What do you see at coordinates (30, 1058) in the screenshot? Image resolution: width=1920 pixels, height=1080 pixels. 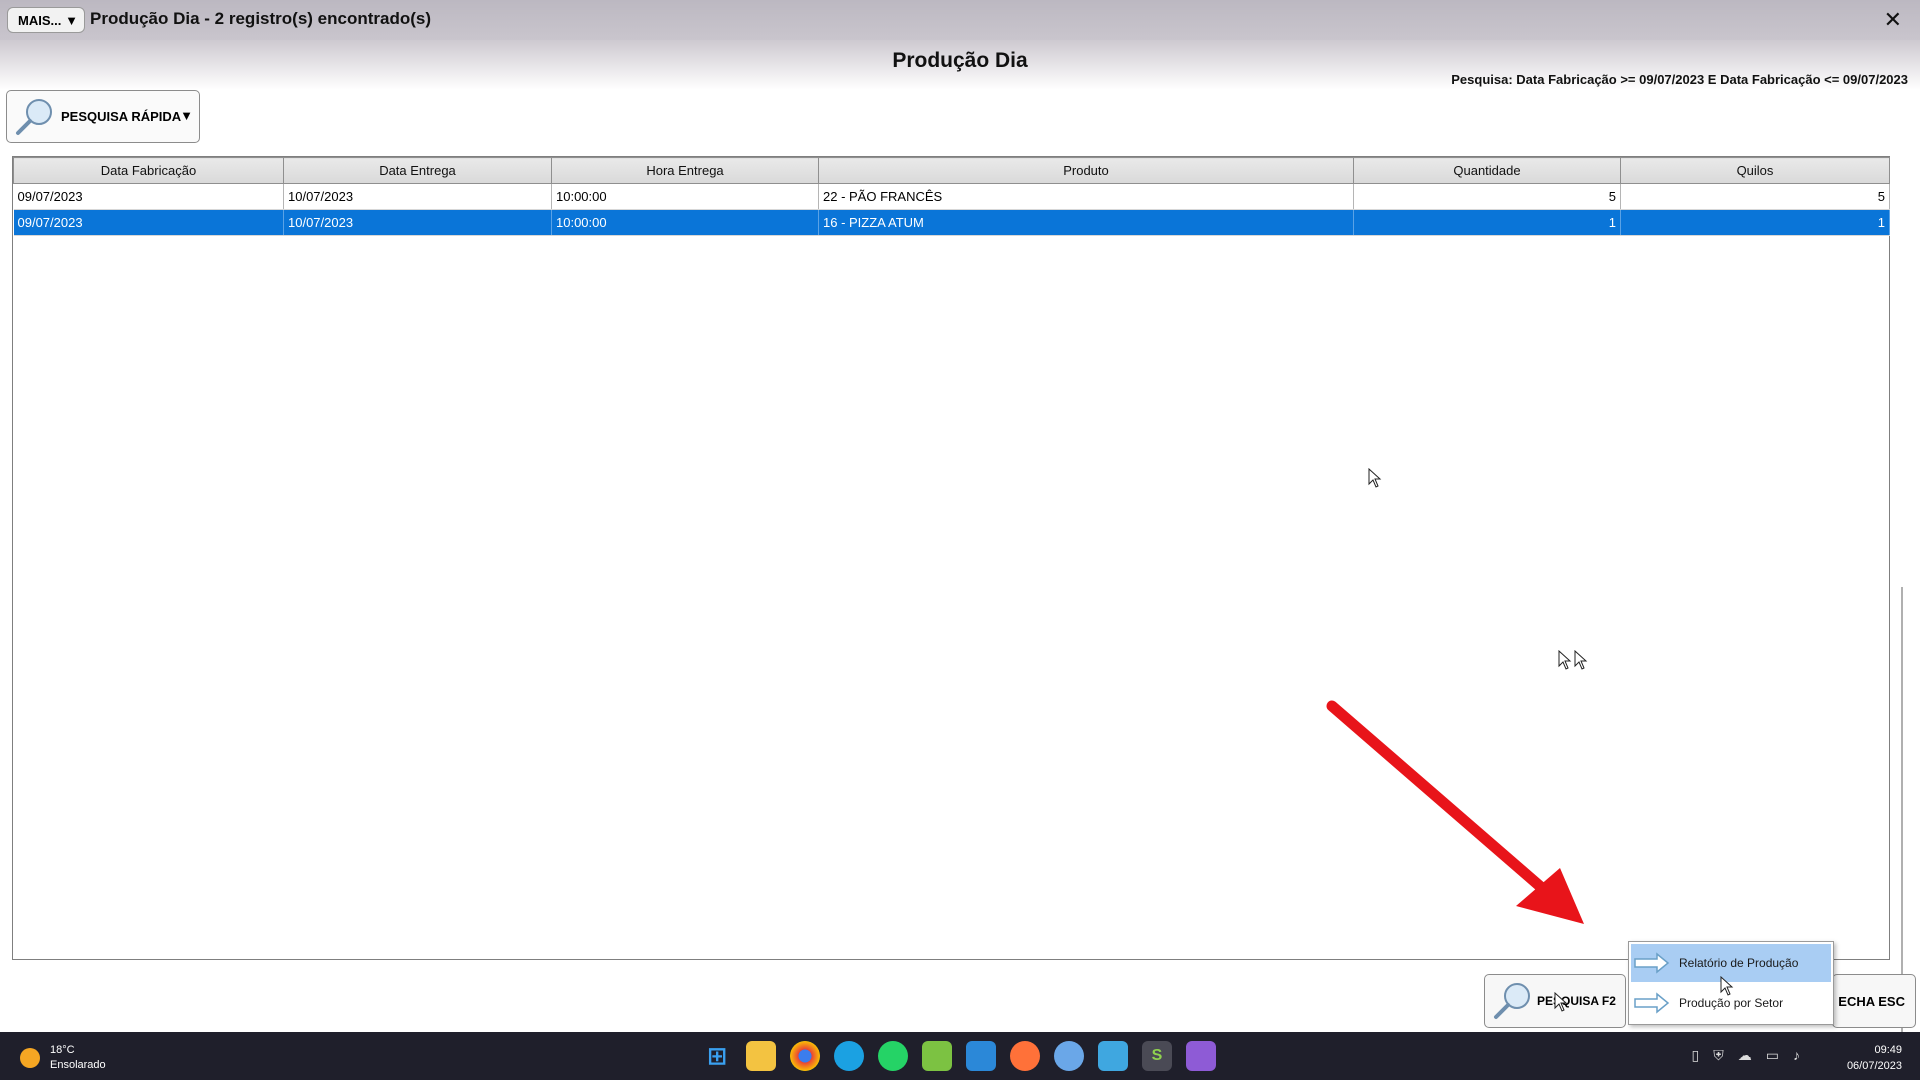 I see `sun-icon` at bounding box center [30, 1058].